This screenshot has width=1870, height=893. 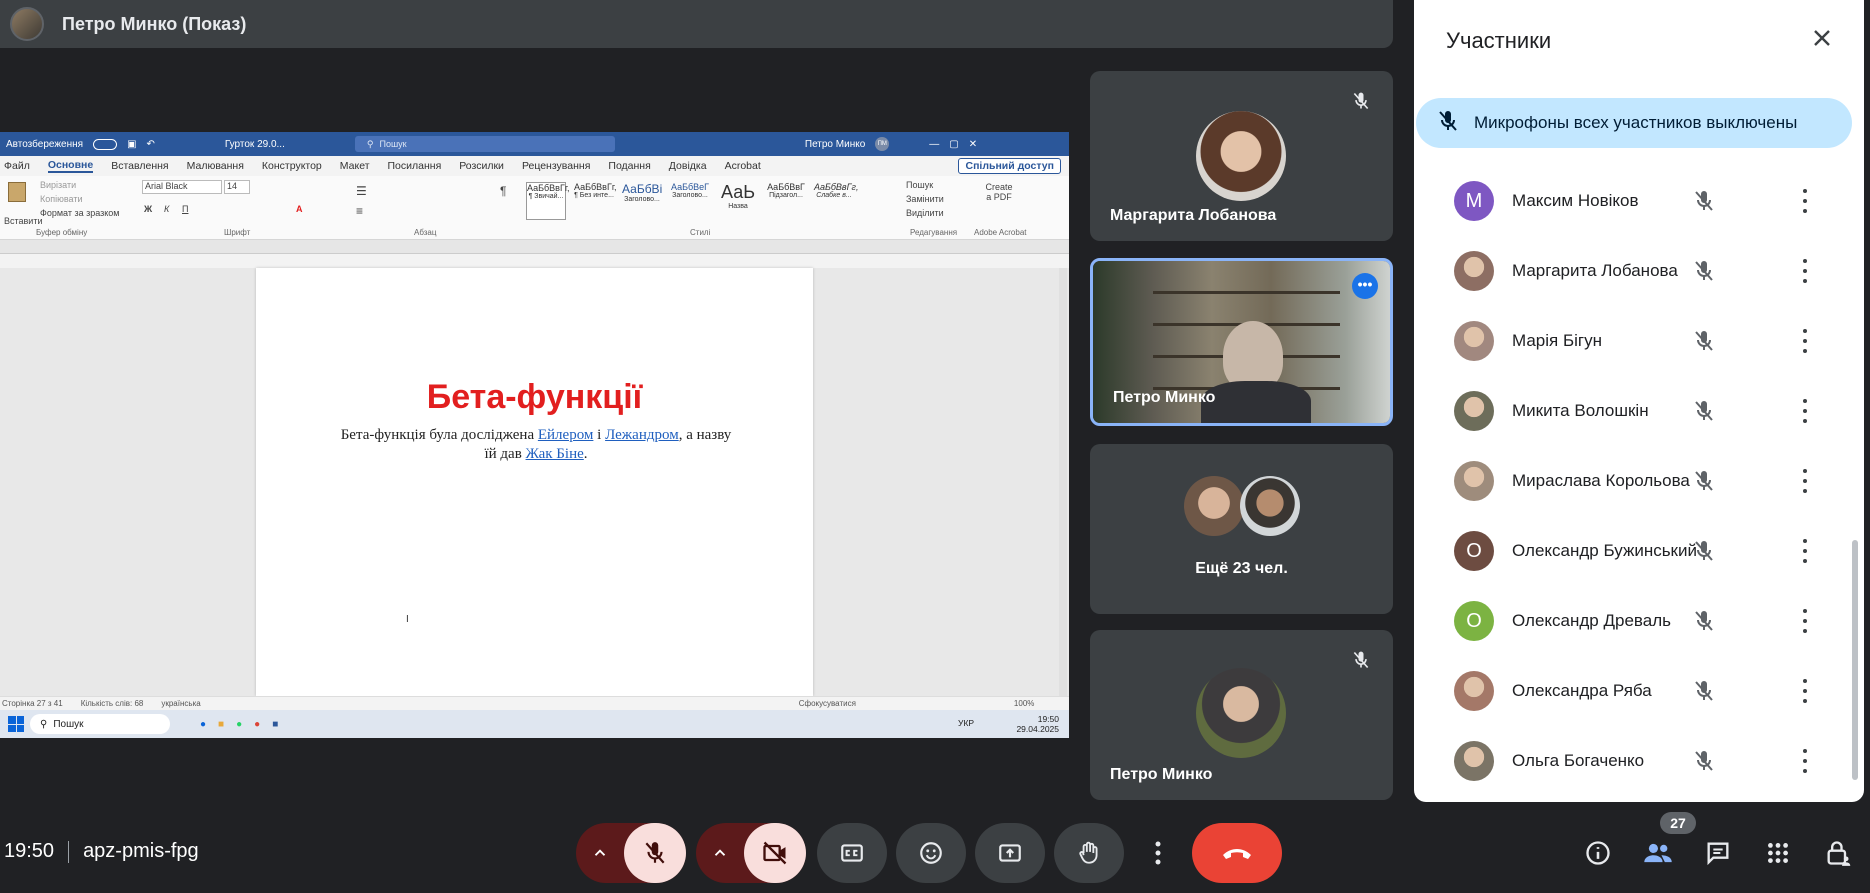 What do you see at coordinates (852, 853) in the screenshot?
I see `captions-button` at bounding box center [852, 853].